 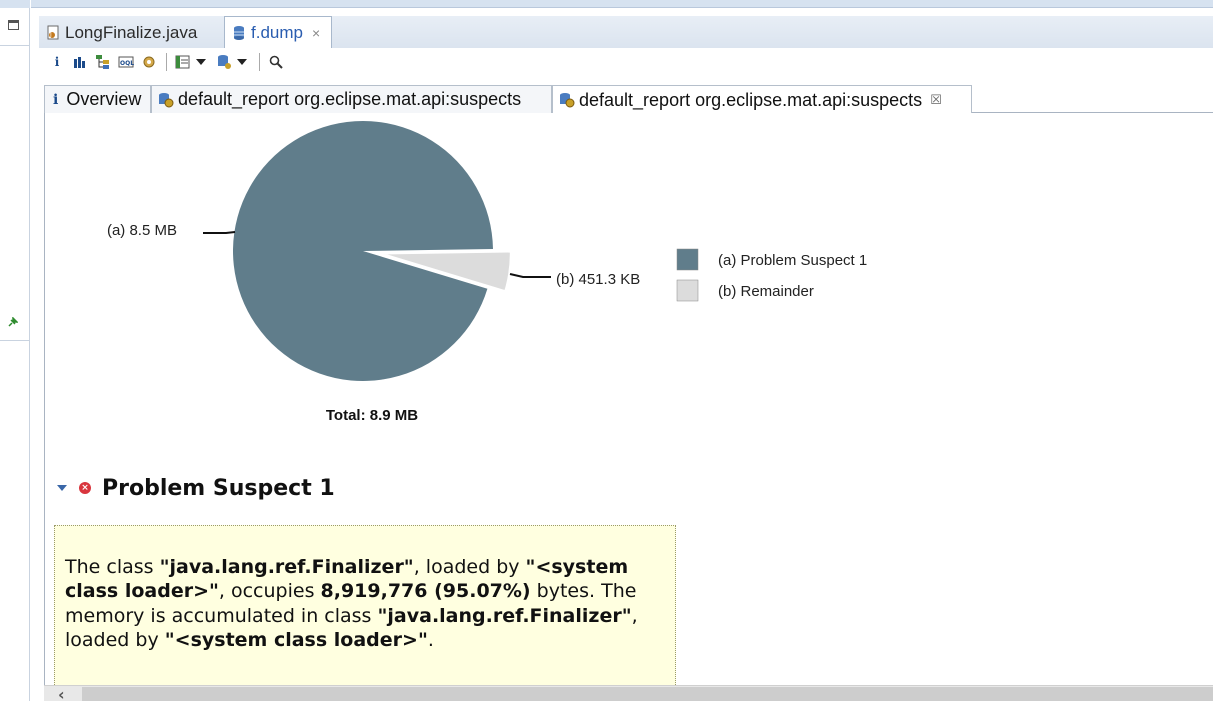 I want to click on query-browser-icon, so click(x=183, y=62).